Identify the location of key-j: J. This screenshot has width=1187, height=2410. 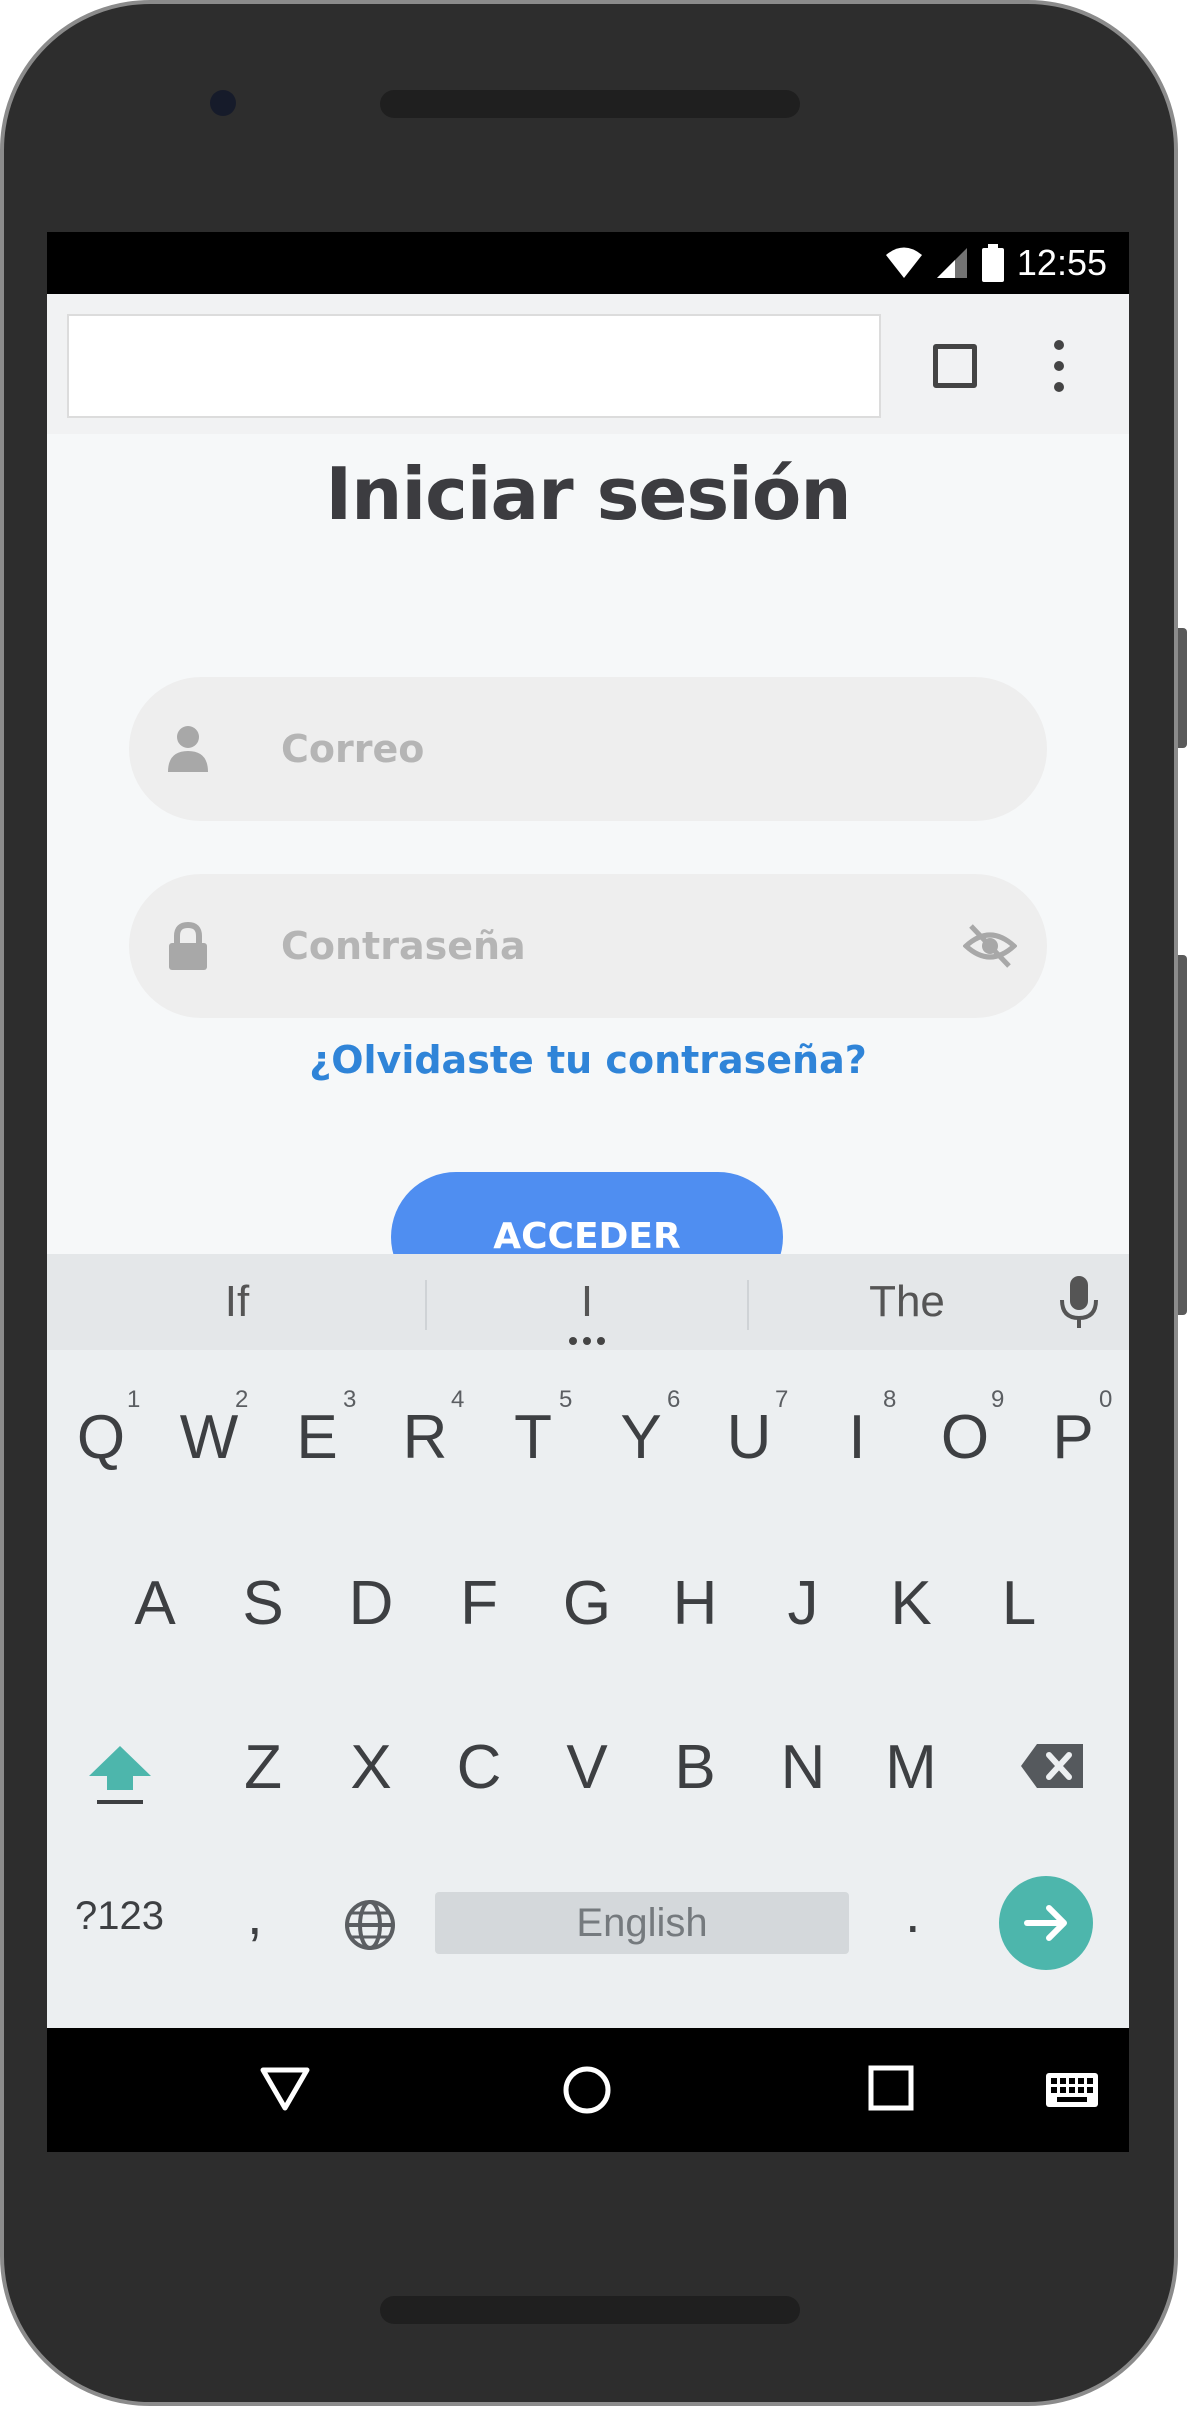
(803, 1603).